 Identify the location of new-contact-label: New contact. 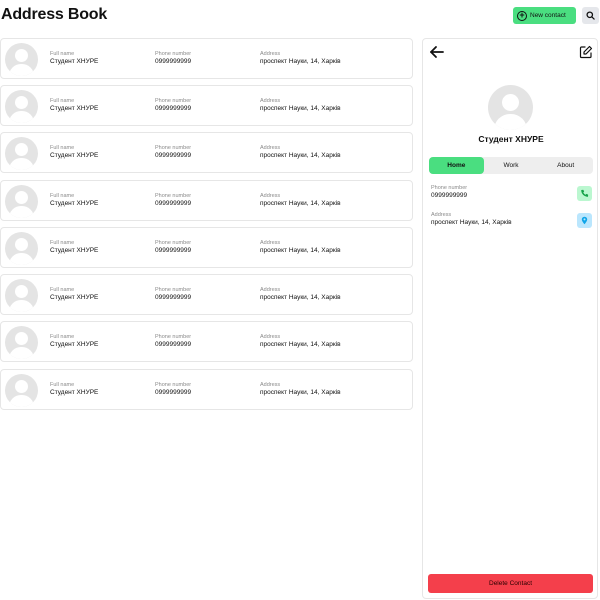
(548, 15).